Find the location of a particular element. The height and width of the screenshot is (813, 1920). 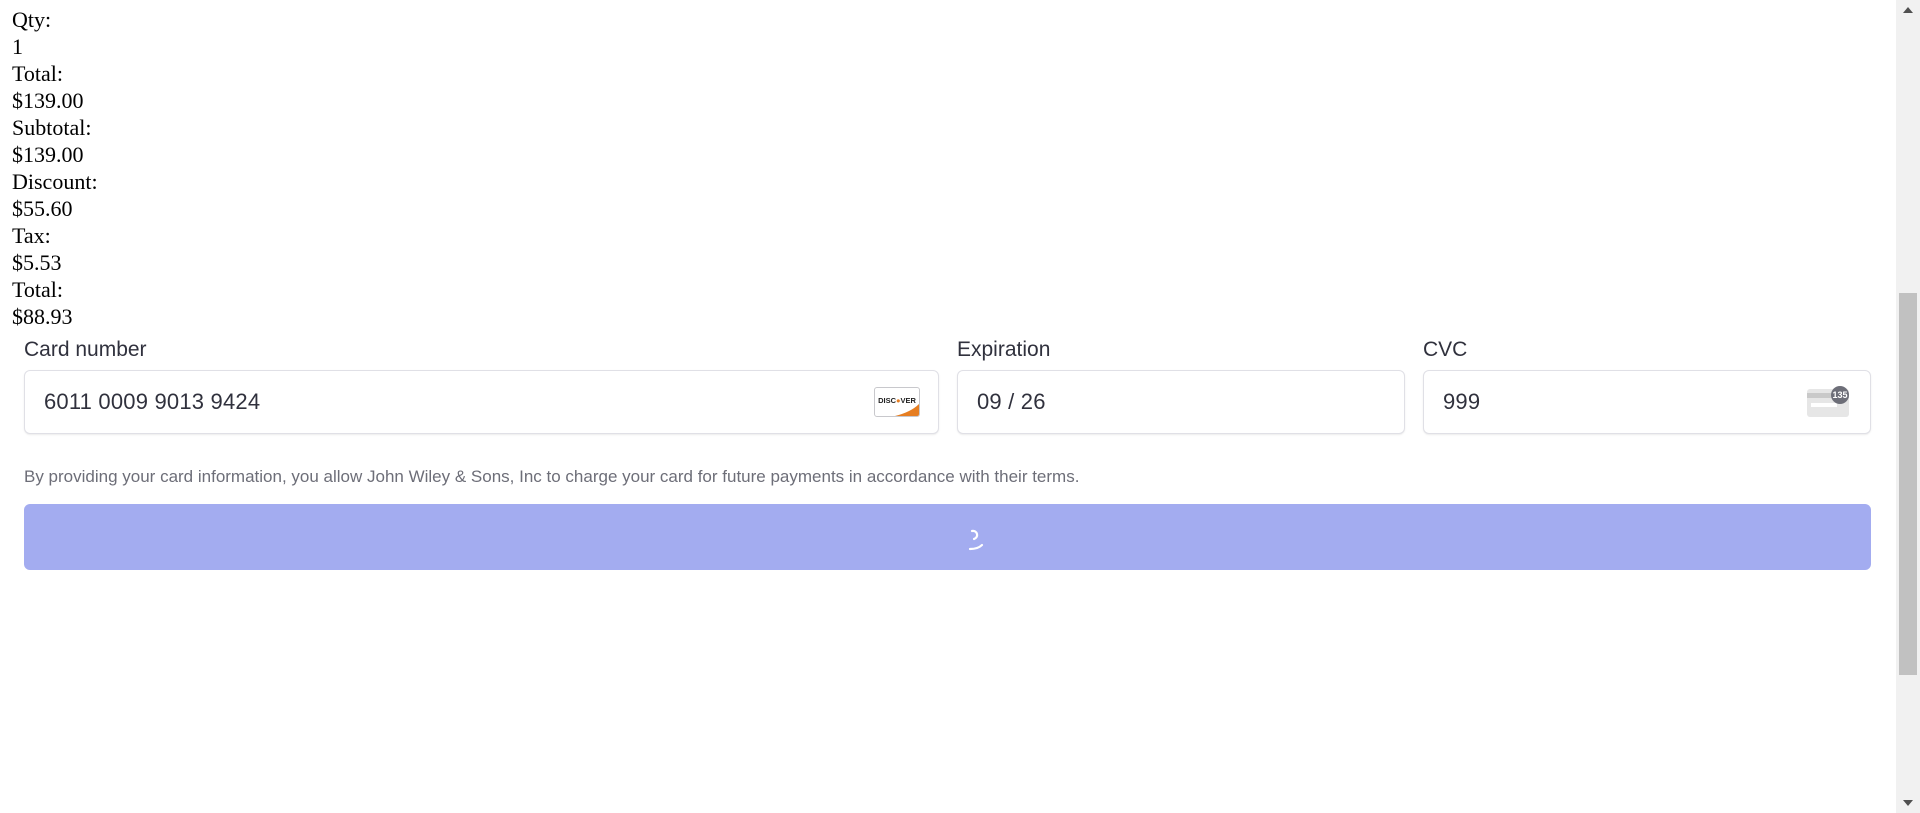

subtotal-value: $139.00 is located at coordinates (48, 154).